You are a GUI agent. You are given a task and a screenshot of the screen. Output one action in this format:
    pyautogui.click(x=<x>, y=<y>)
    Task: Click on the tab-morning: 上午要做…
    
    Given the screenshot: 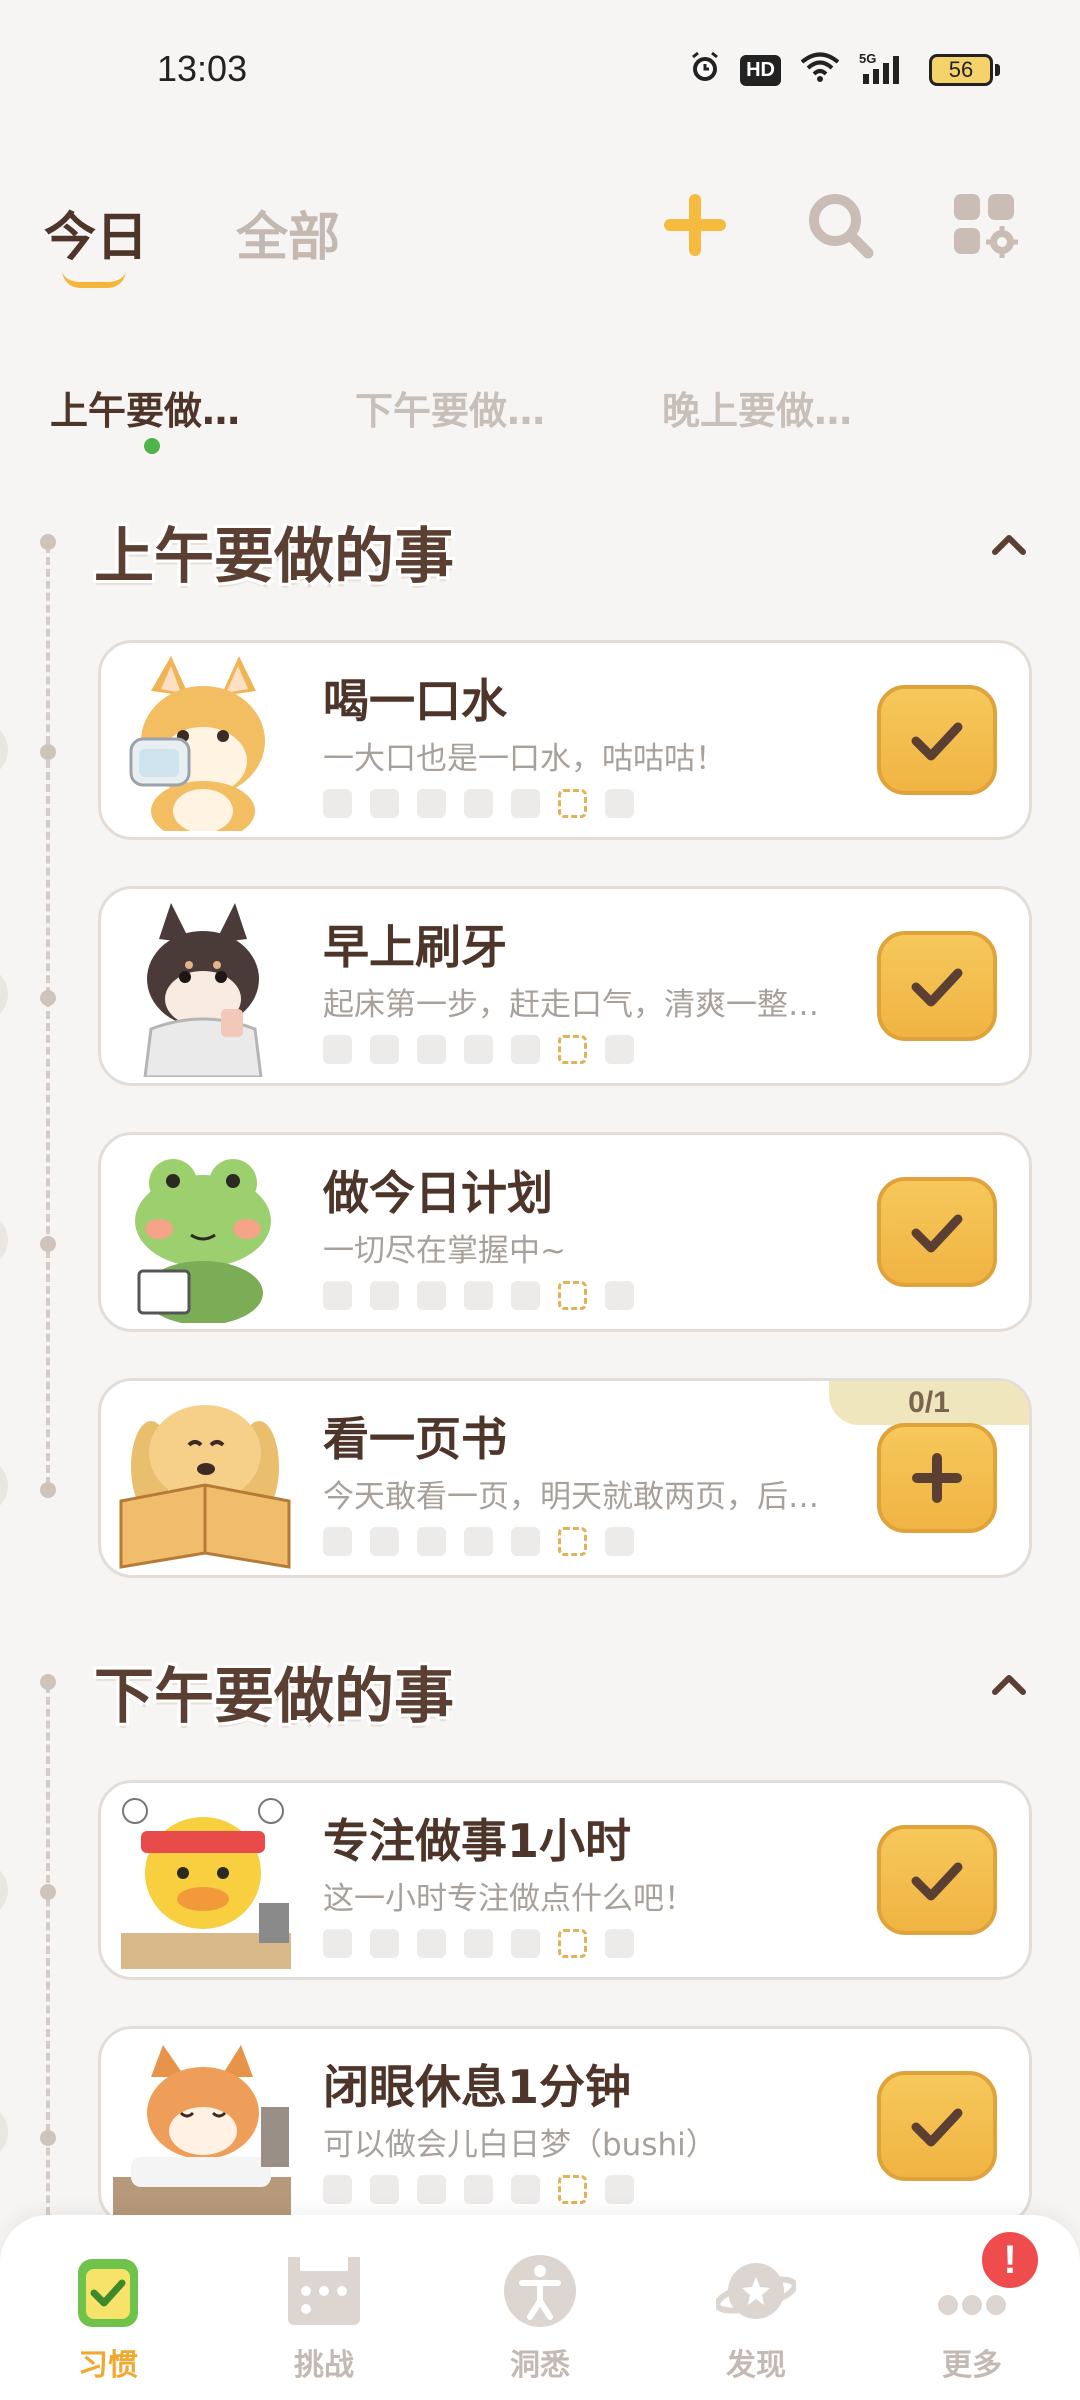 What is the action you would take?
    pyautogui.click(x=145, y=407)
    